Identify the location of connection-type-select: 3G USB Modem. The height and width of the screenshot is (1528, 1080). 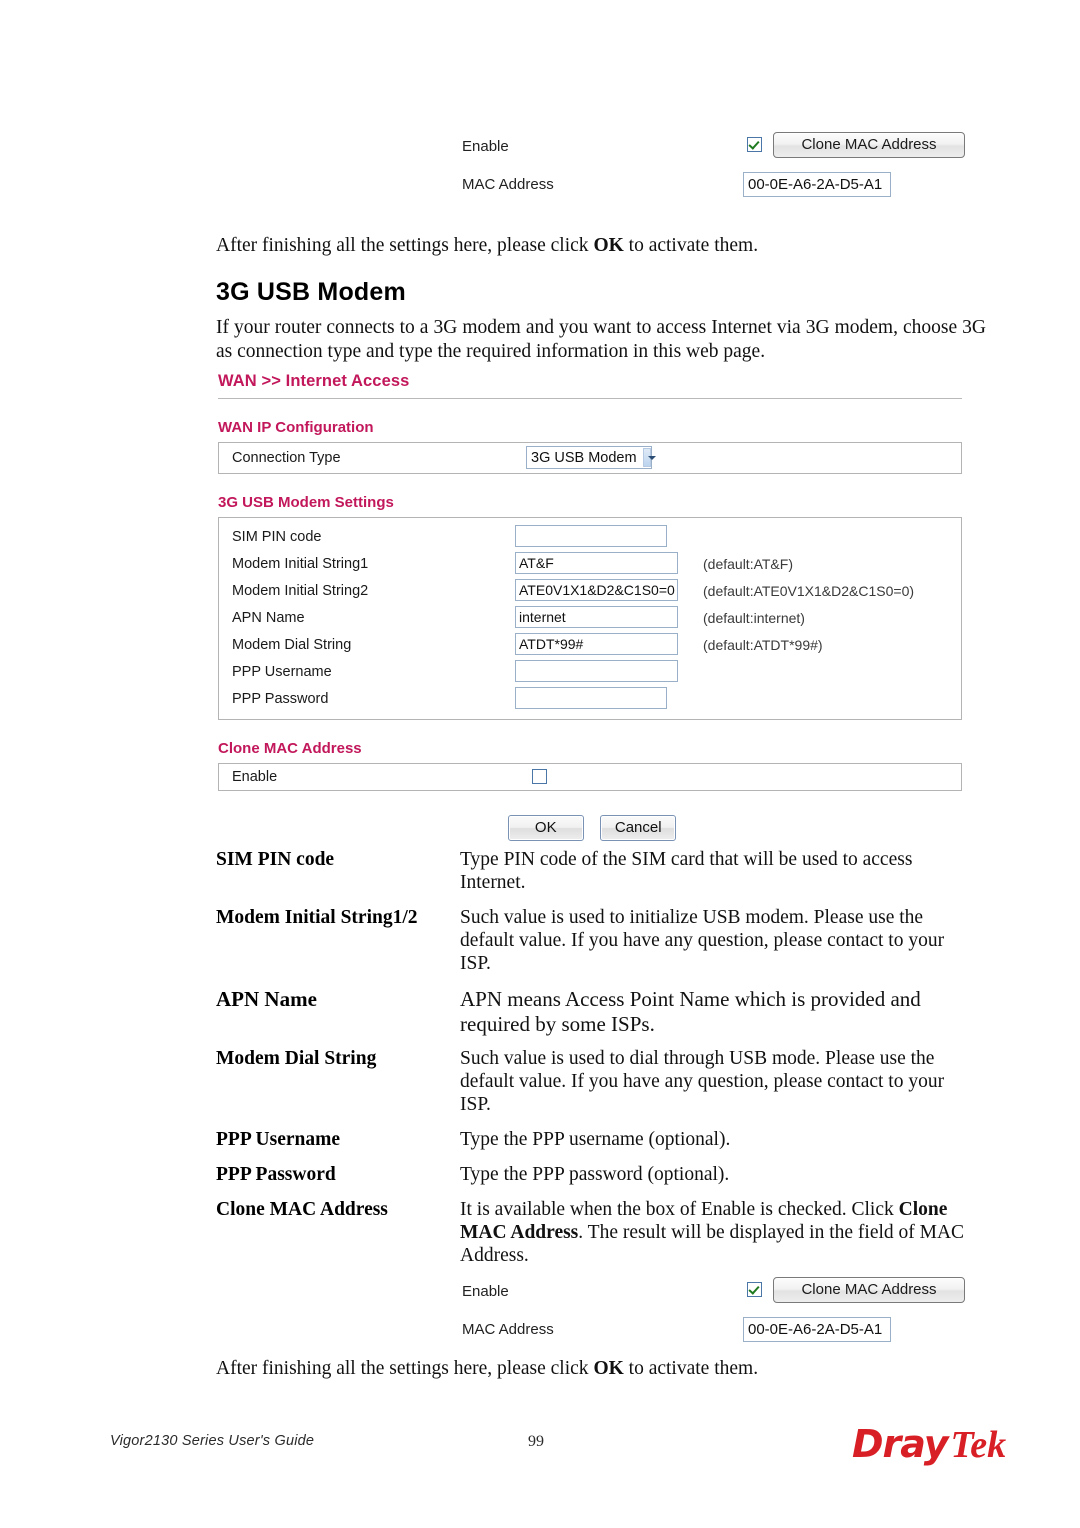
(591, 457).